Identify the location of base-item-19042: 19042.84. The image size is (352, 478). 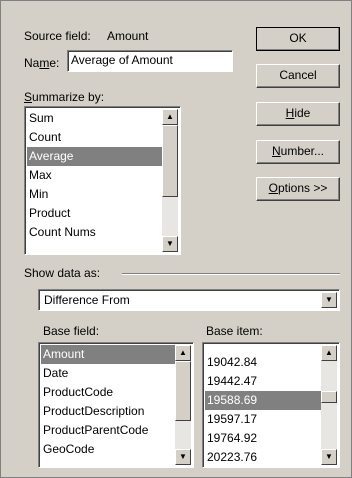
(263, 362).